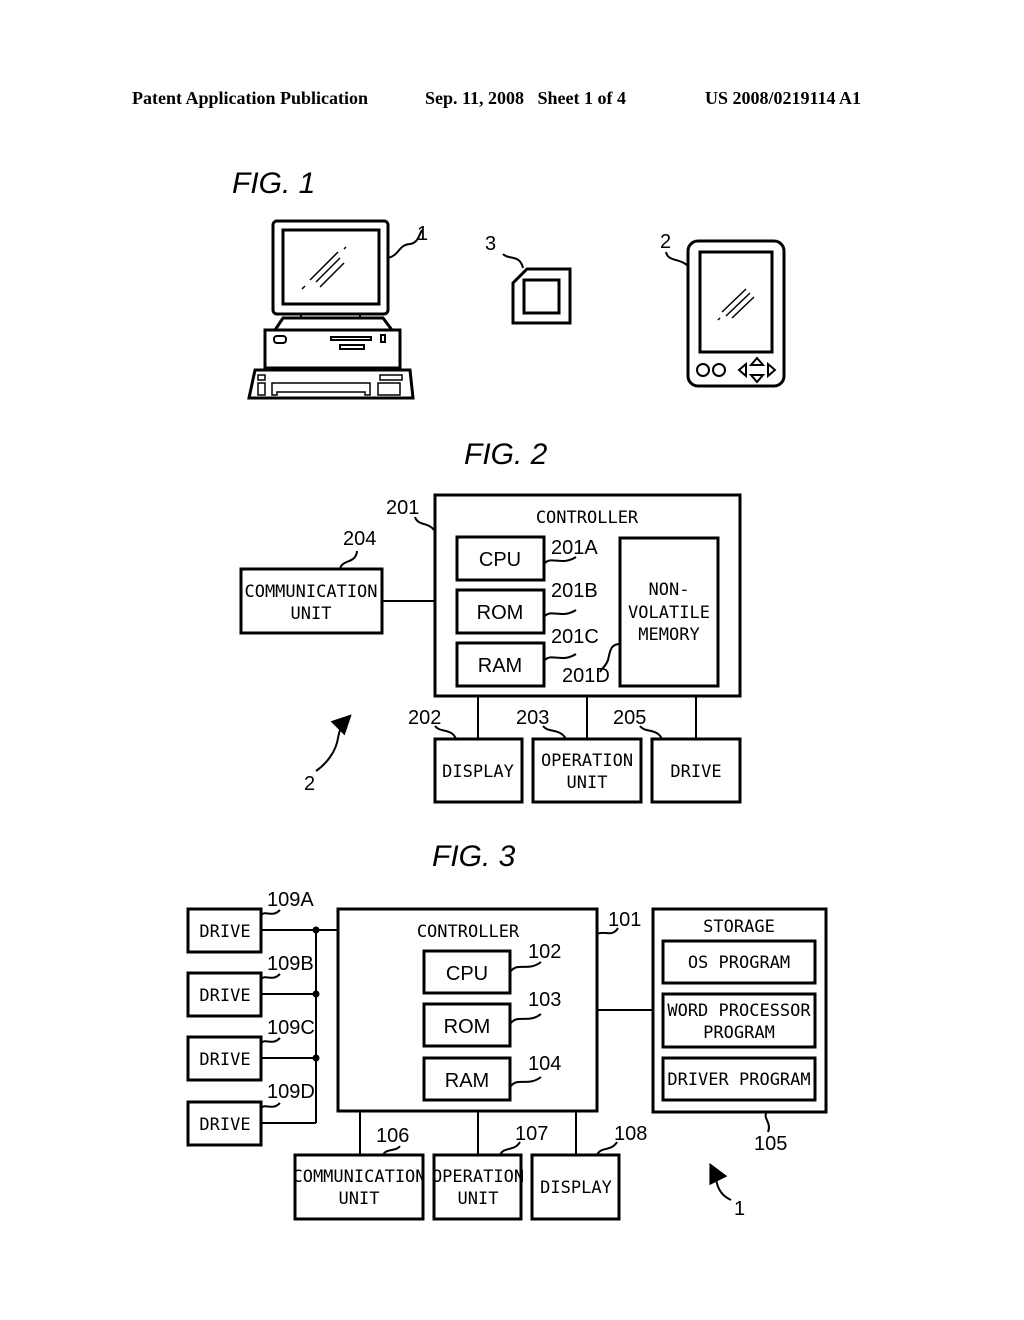  Describe the element at coordinates (544, 952) in the screenshot. I see `fig3-cpu-ref: 102` at that location.